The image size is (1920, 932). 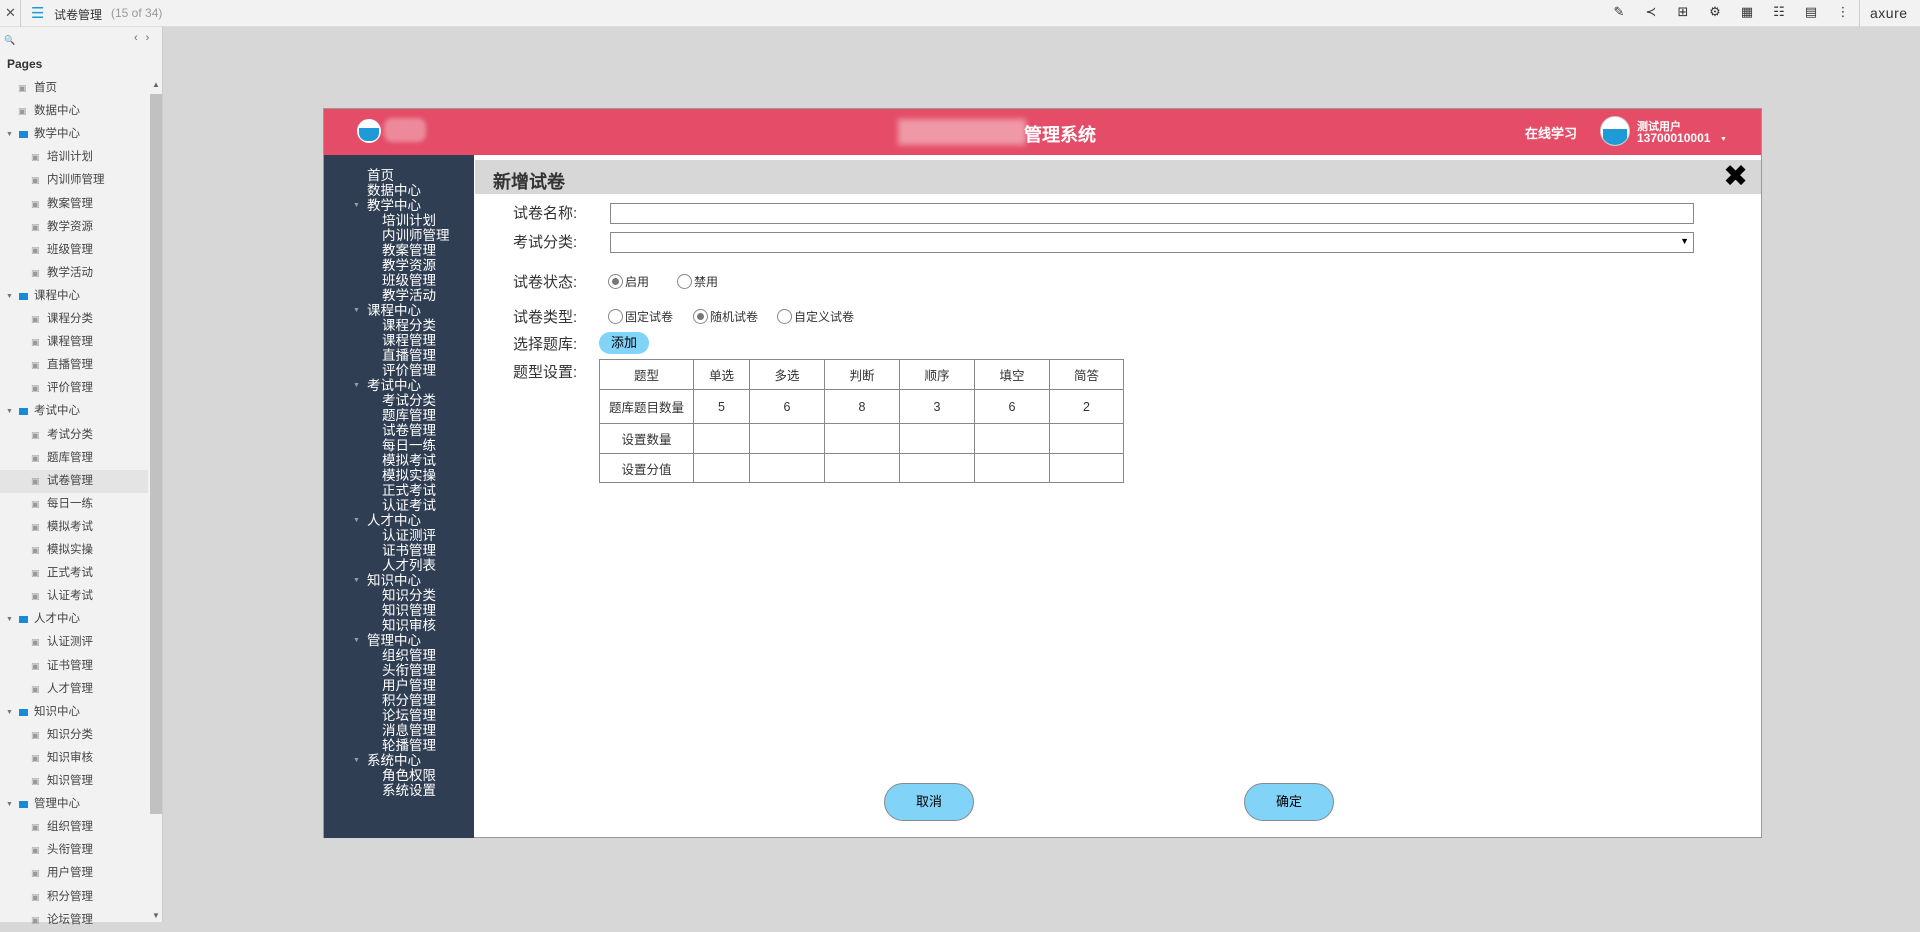 What do you see at coordinates (409, 430) in the screenshot?
I see `side-nav-item: 试卷管理` at bounding box center [409, 430].